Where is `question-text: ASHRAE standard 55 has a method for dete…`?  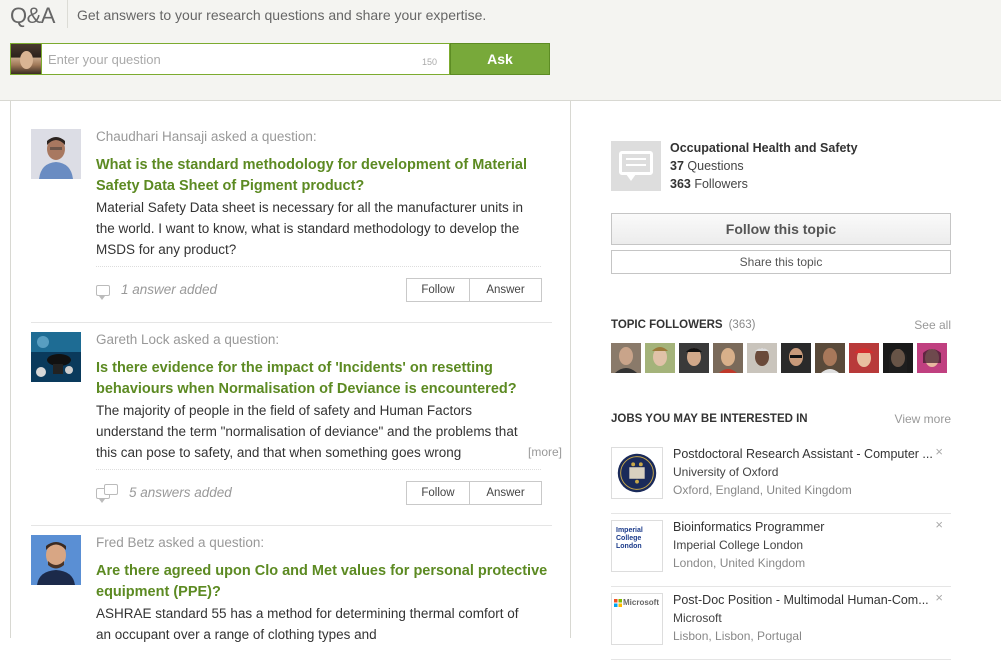 question-text: ASHRAE standard 55 has a method for dete… is located at coordinates (307, 624).